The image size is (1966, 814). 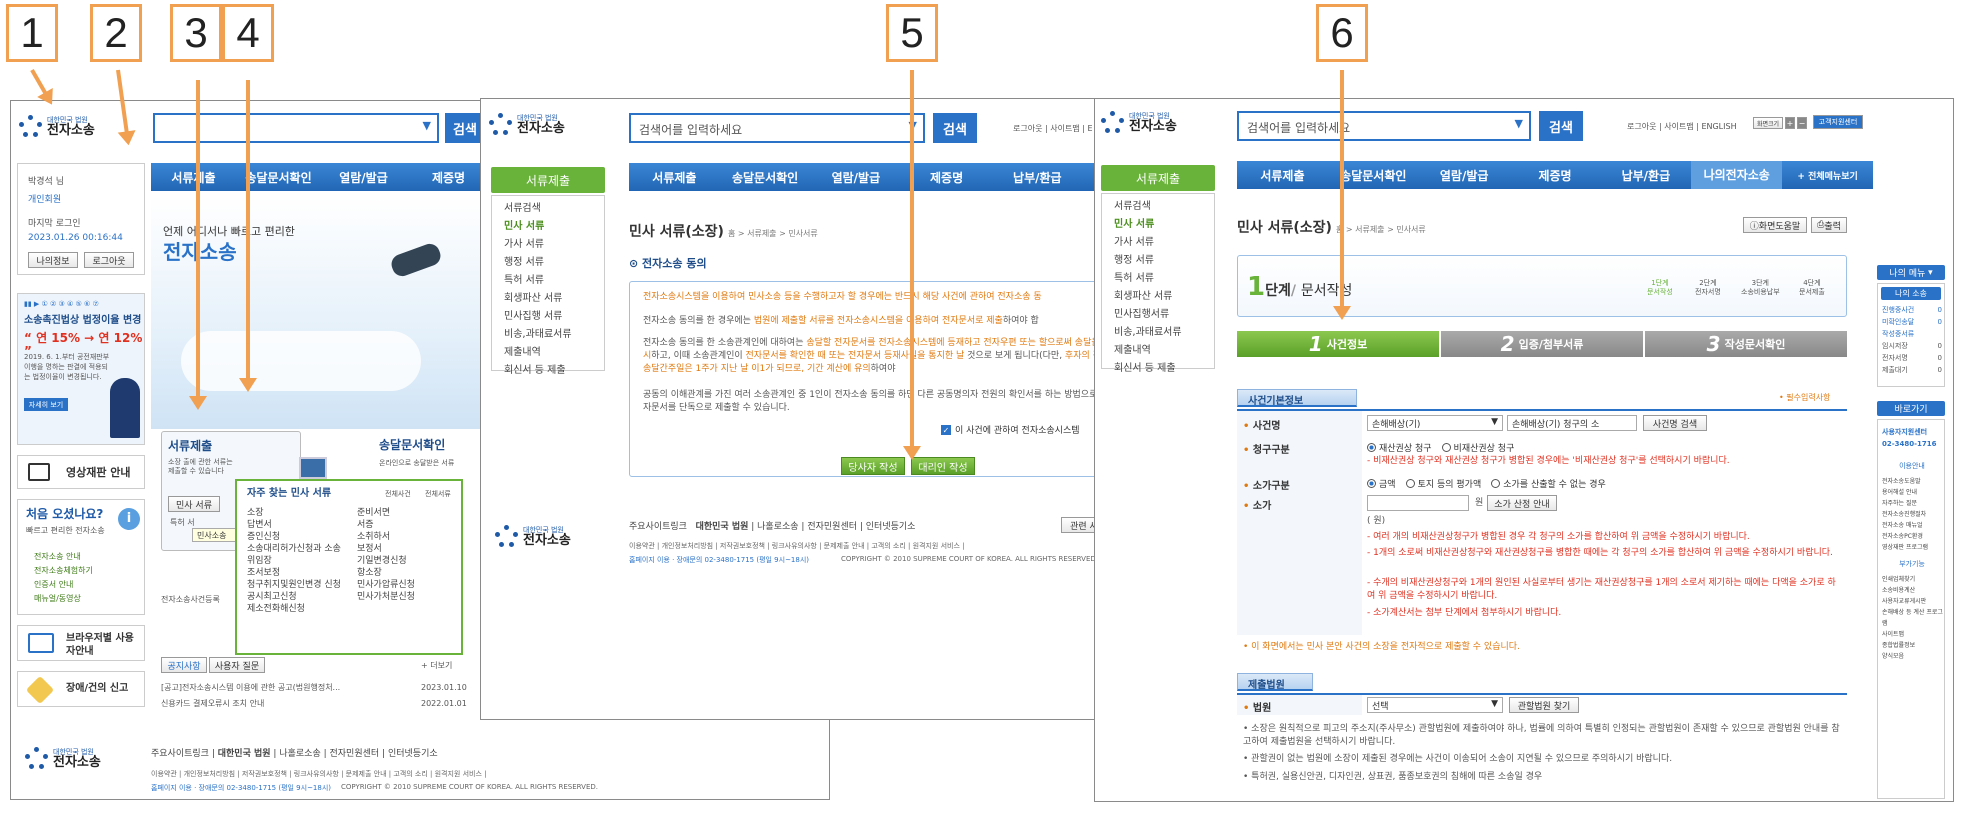 I want to click on font-size-control: 화면크기, so click(x=1768, y=123).